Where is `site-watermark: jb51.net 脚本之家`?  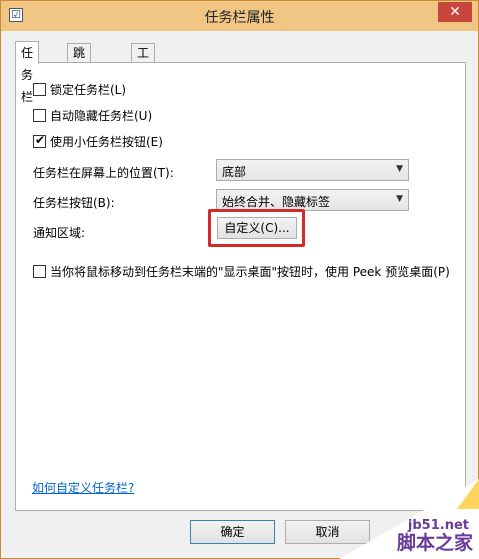 site-watermark: jb51.net 脚本之家 is located at coordinates (409, 519).